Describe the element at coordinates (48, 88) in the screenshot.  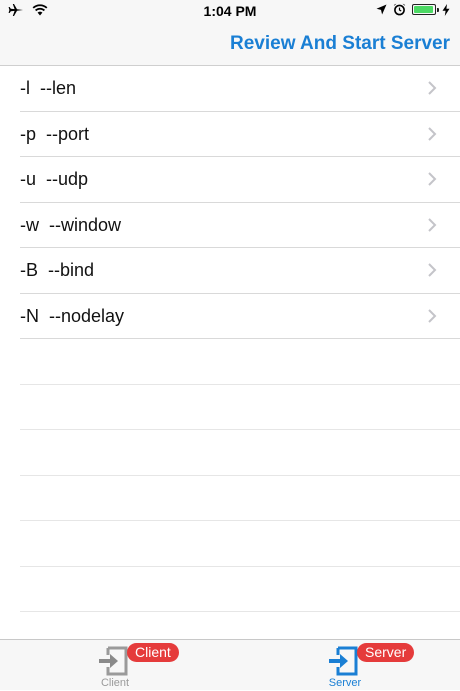
I see `option-label: -l --len` at that location.